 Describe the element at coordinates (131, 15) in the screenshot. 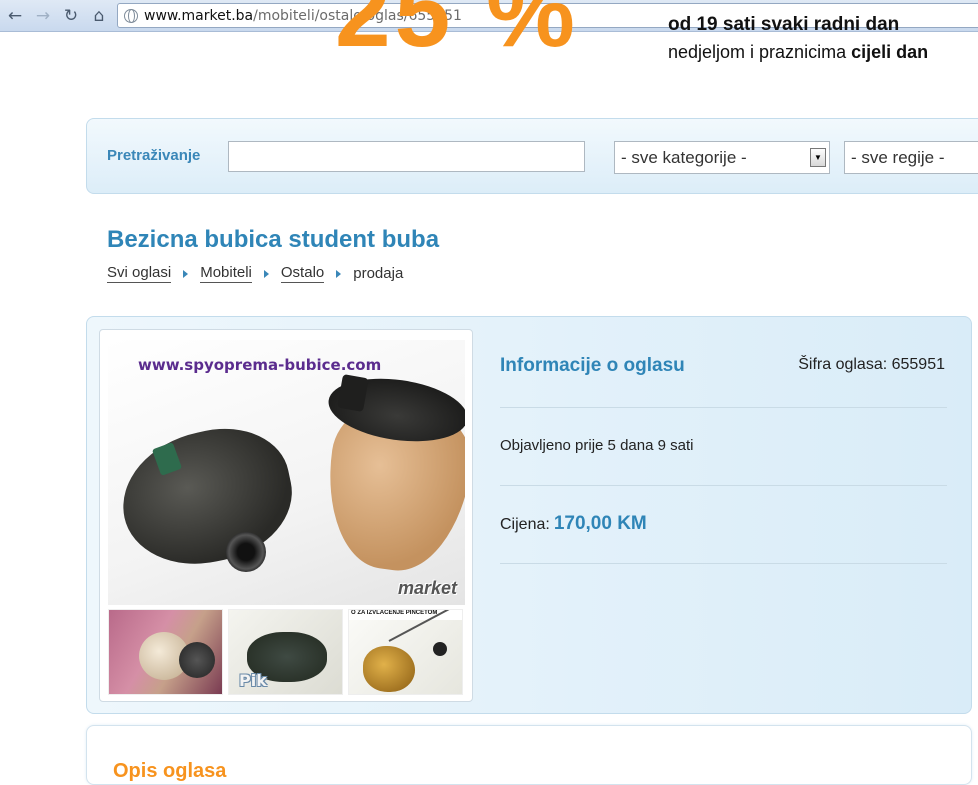

I see `globe-icon` at that location.